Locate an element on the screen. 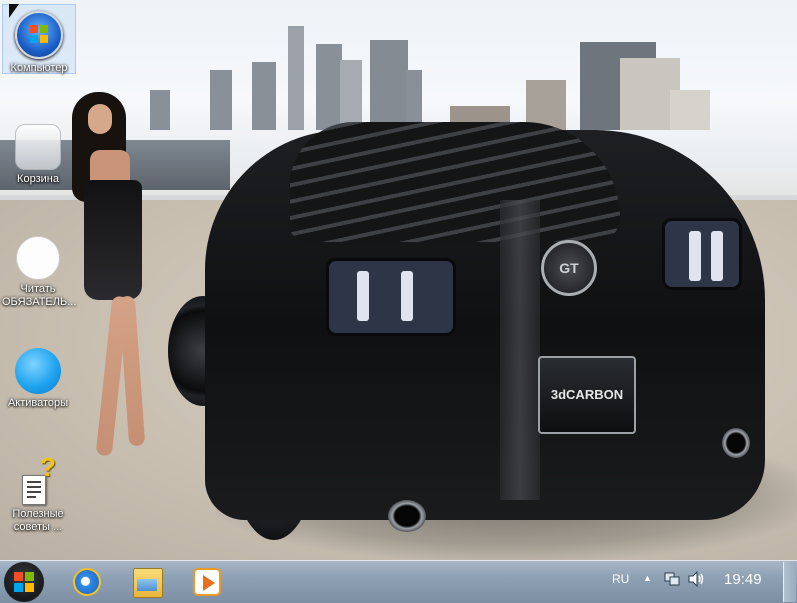 This screenshot has width=797, height=603. read-first-icon is located at coordinates (38, 258).